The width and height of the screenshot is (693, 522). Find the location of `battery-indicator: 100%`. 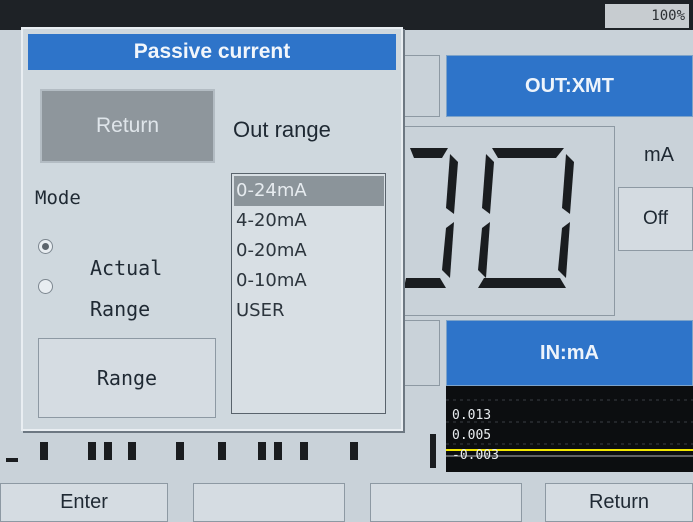

battery-indicator: 100% is located at coordinates (647, 16).